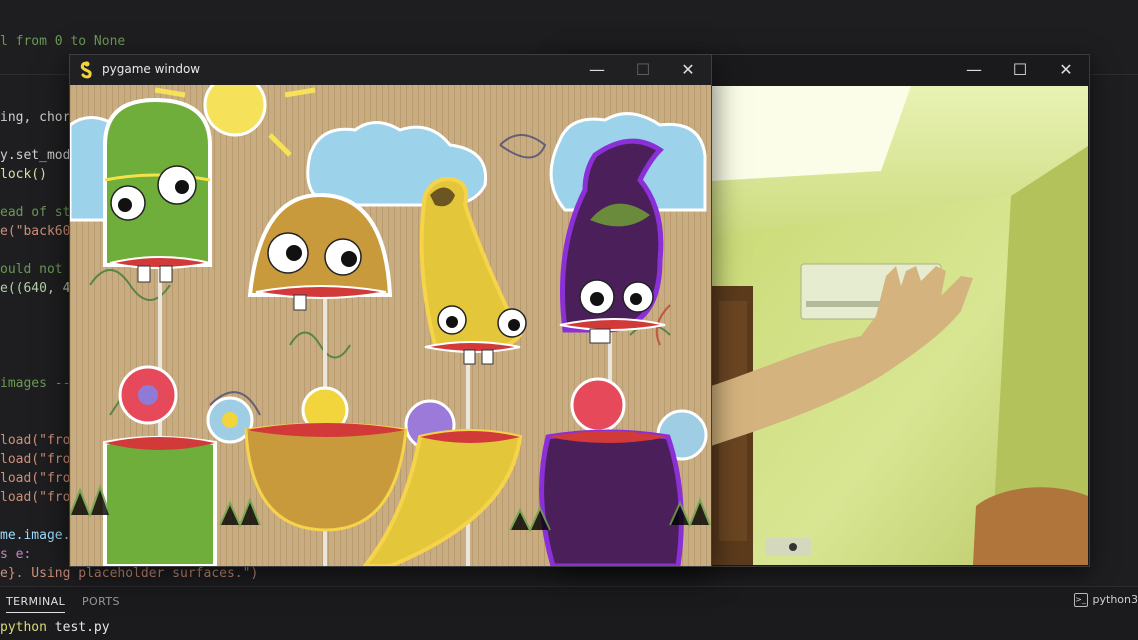  What do you see at coordinates (1030, 526) in the screenshot?
I see `wooden-chair` at bounding box center [1030, 526].